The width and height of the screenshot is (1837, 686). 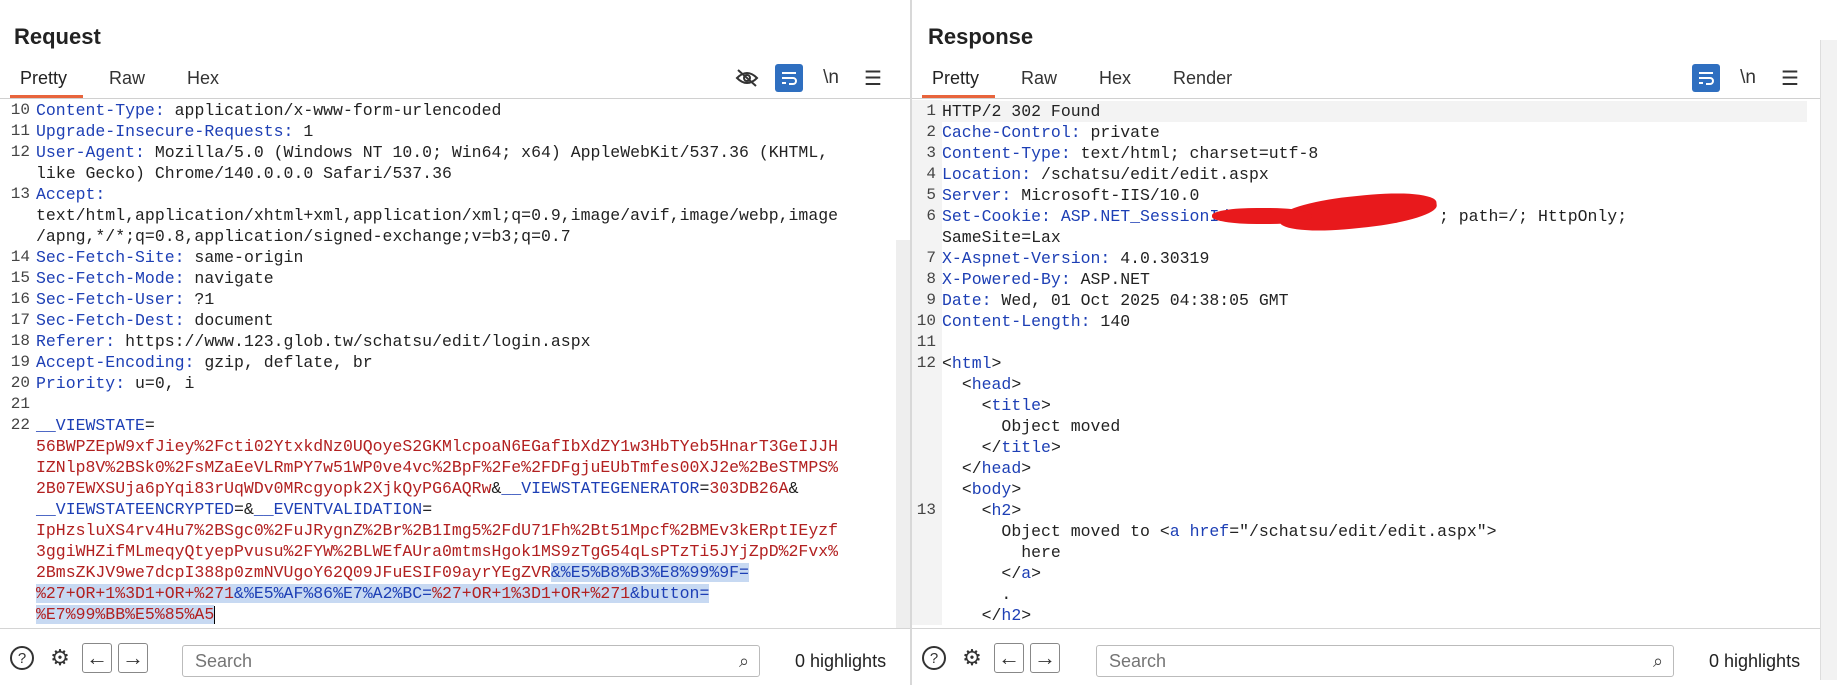 I want to click on line-number: 12, so click(x=20, y=152).